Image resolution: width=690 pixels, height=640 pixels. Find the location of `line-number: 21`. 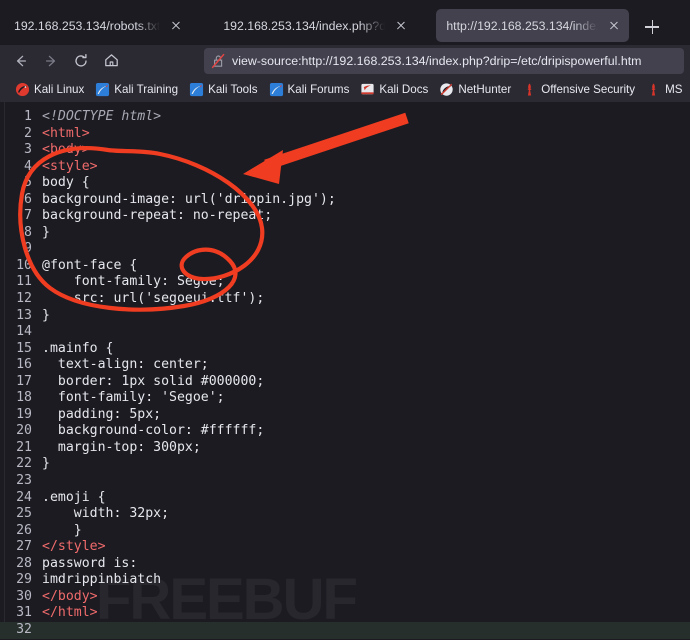

line-number: 21 is located at coordinates (24, 447).